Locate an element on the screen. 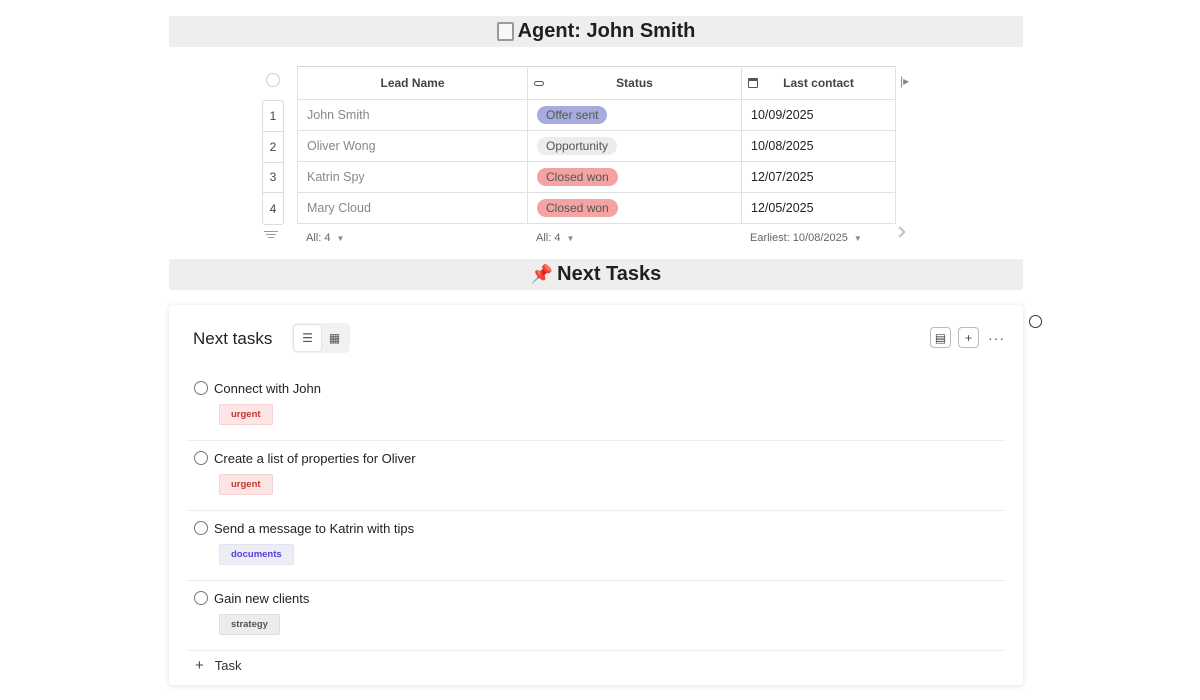 The height and width of the screenshot is (700, 1200). agent-banner: Agent: John Smith is located at coordinates (596, 31).